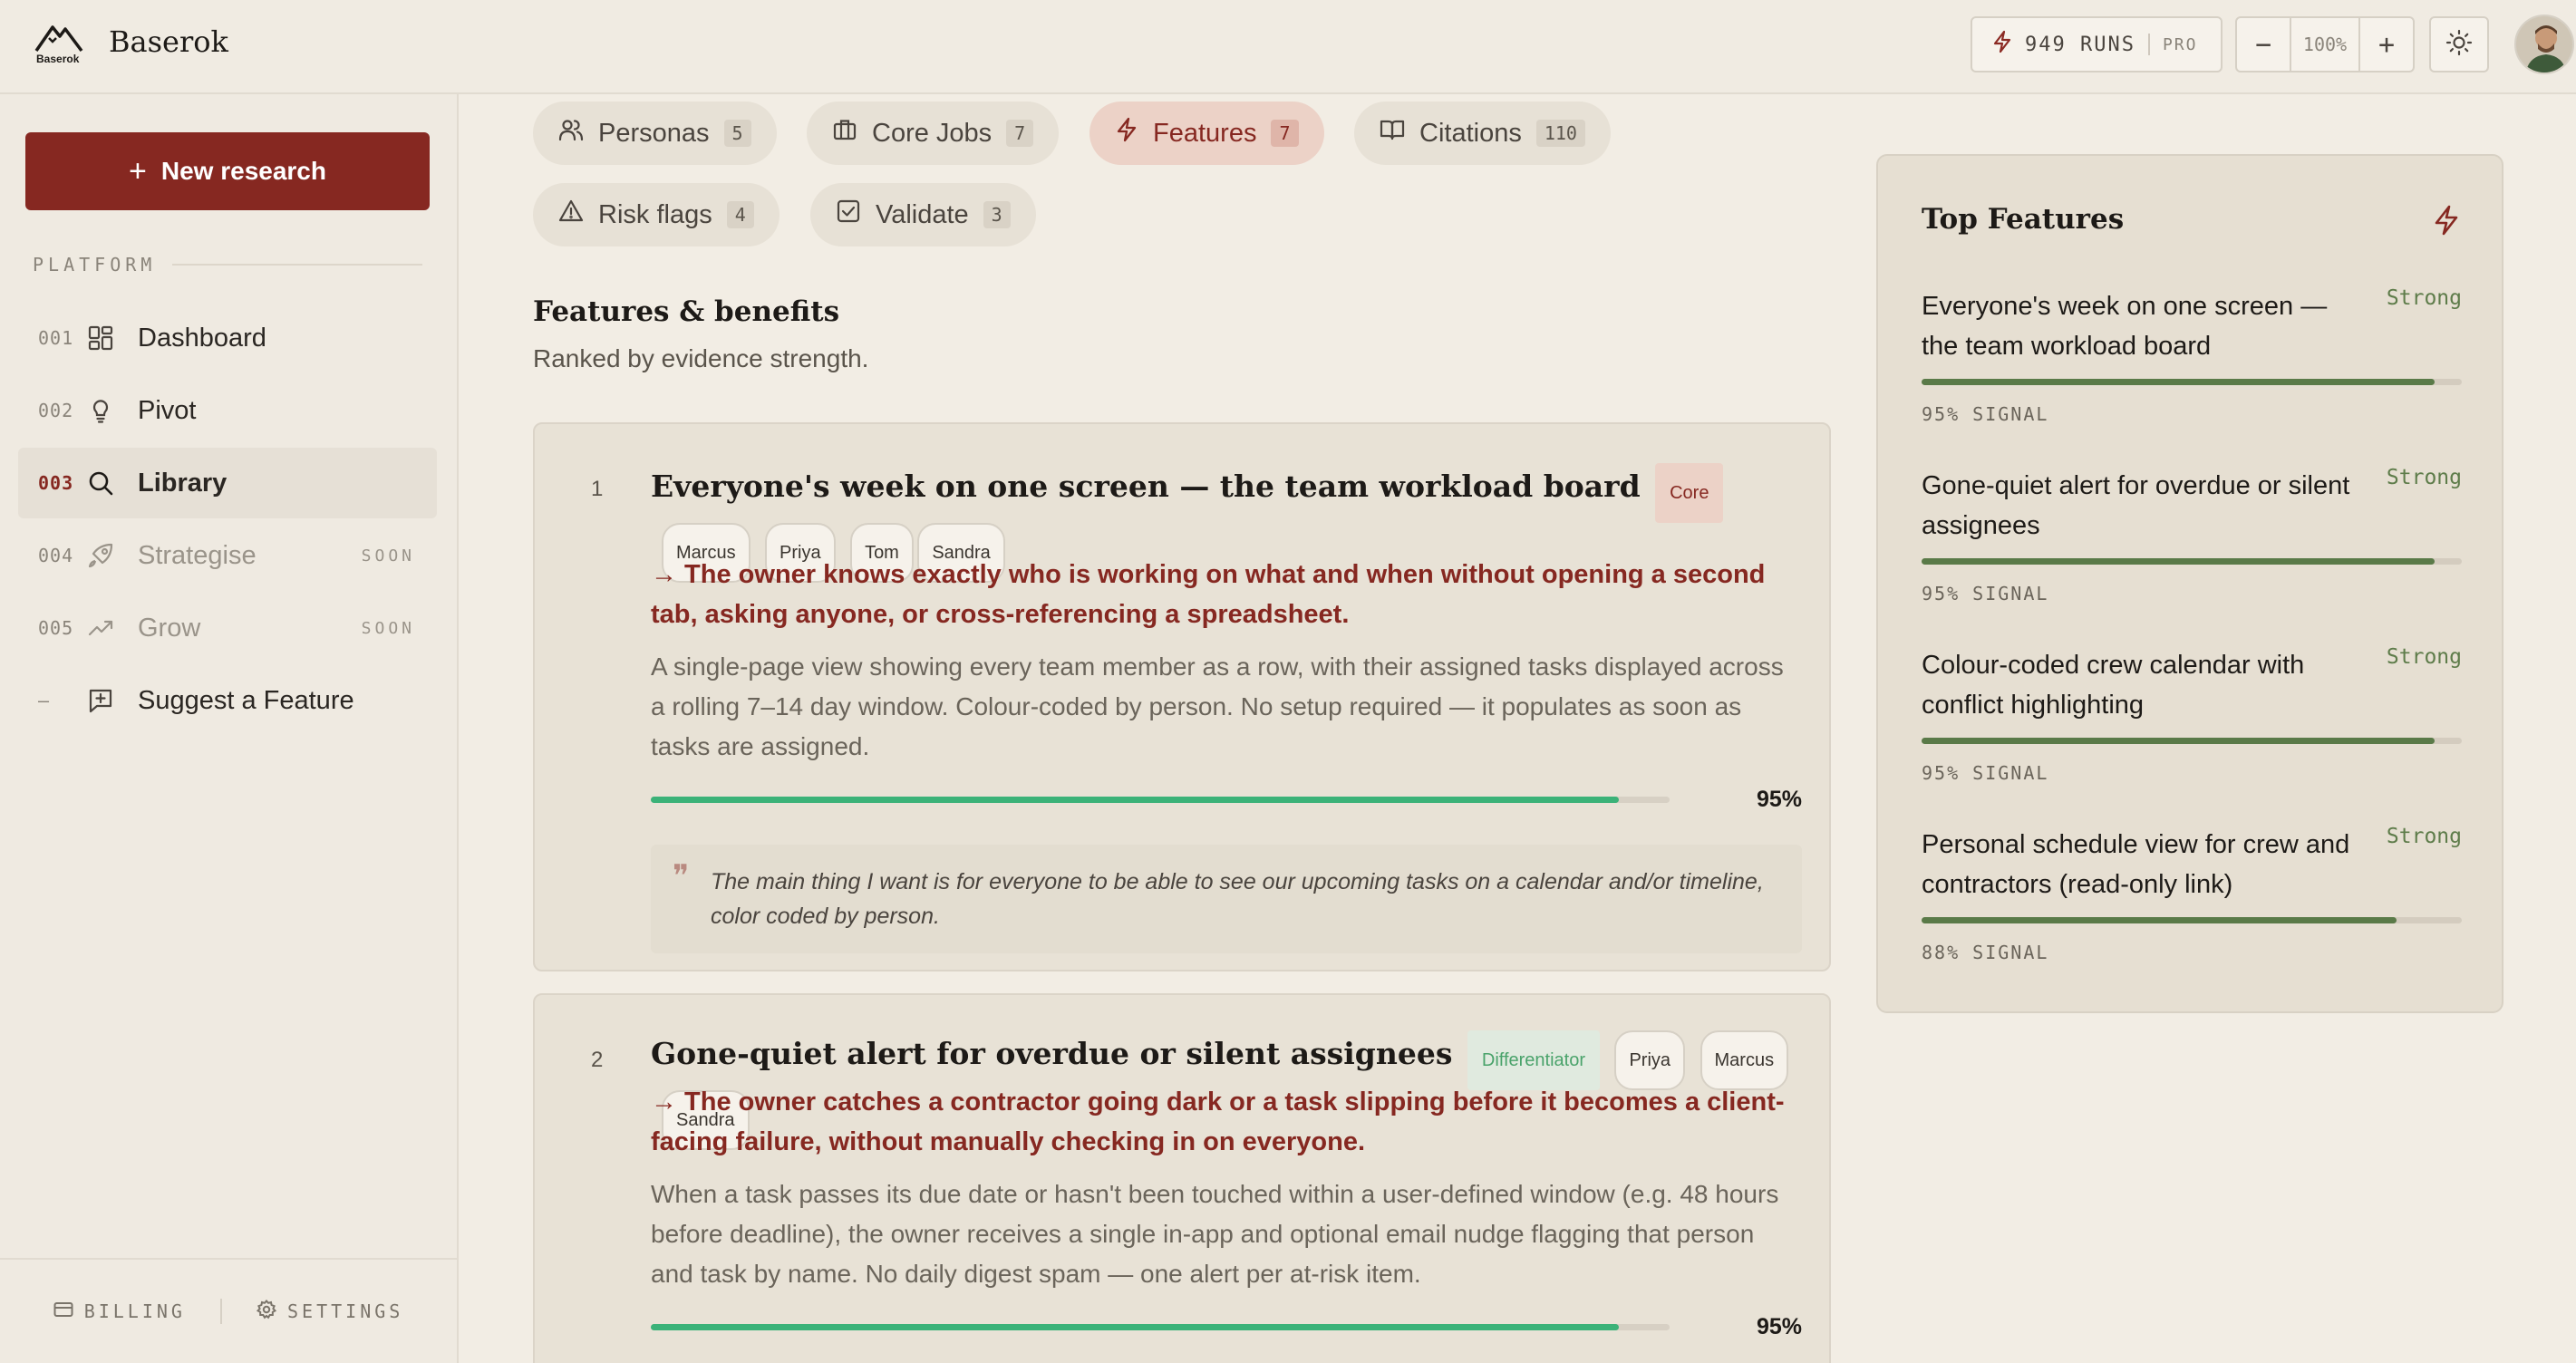 Image resolution: width=2576 pixels, height=1363 pixels. I want to click on sidebar-item-label: Grow, so click(169, 628).